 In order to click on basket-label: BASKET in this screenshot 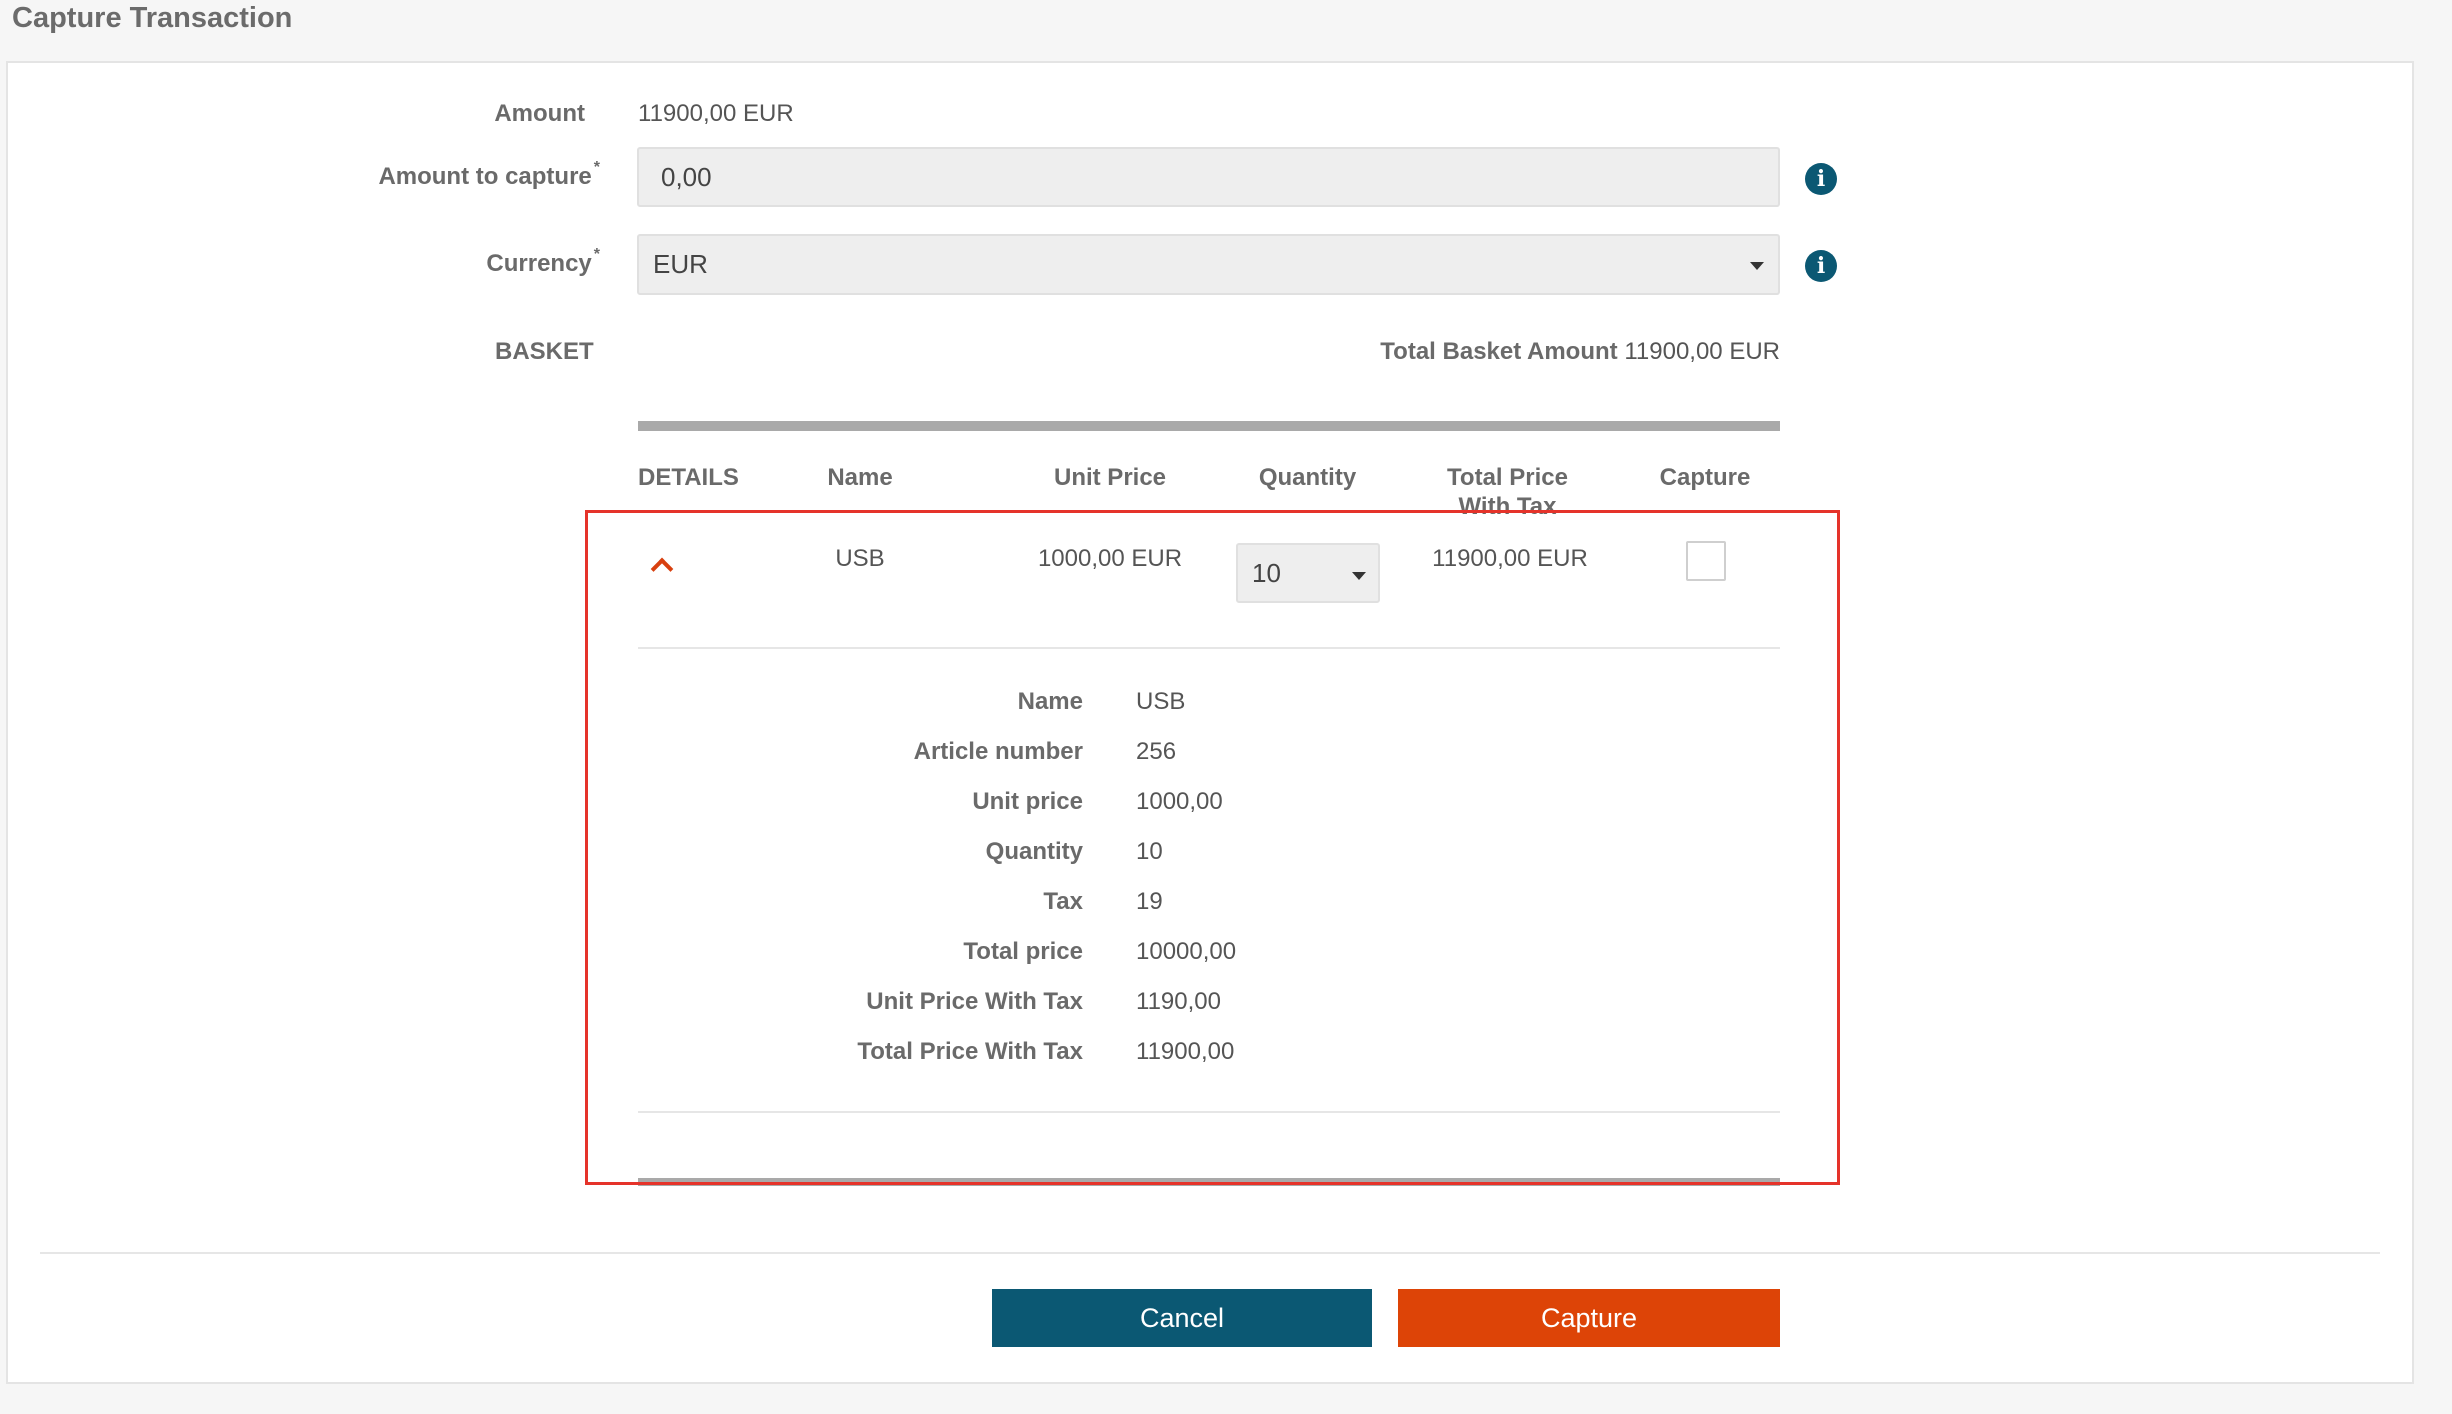, I will do `click(544, 351)`.